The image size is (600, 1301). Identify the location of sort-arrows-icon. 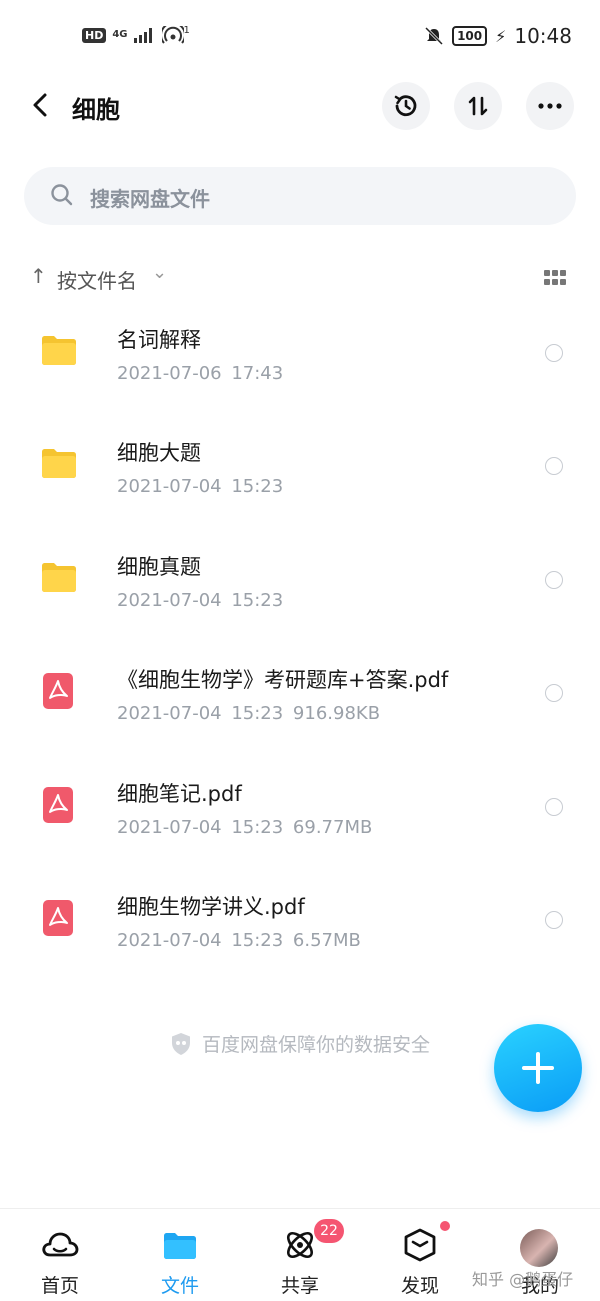
(478, 106).